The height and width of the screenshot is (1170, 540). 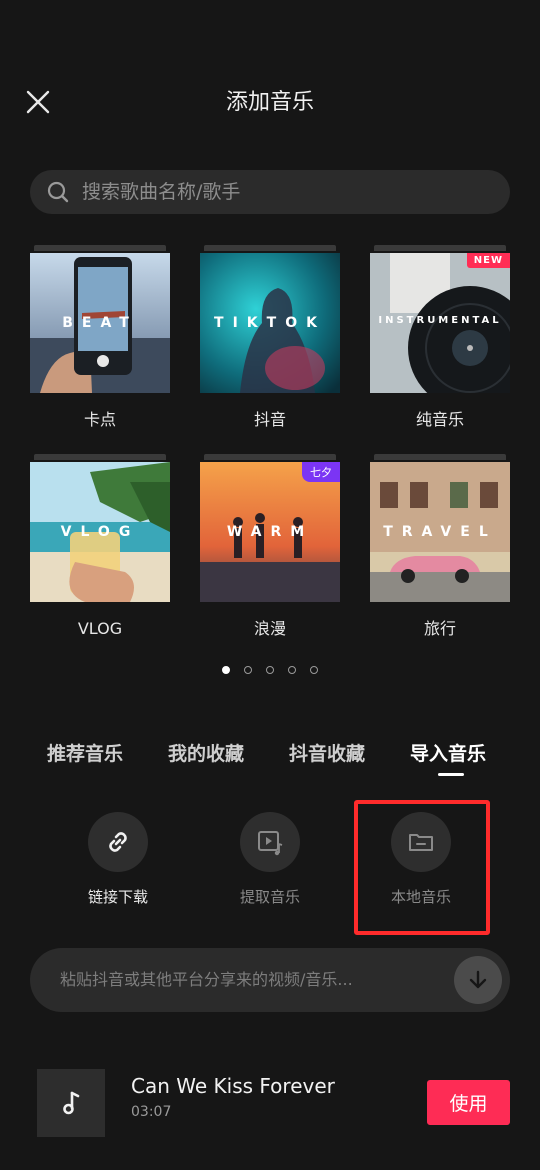 I want to click on category-card-instrumental: INSTRUMENTAL NEW 纯音乐, so click(x=440, y=337).